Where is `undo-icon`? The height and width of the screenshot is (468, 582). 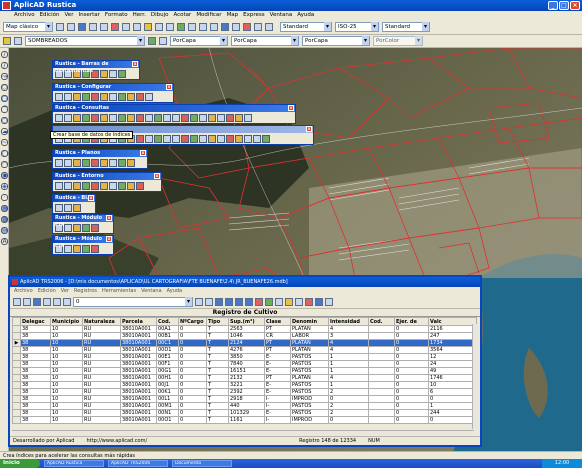
undo-icon is located at coordinates (159, 27).